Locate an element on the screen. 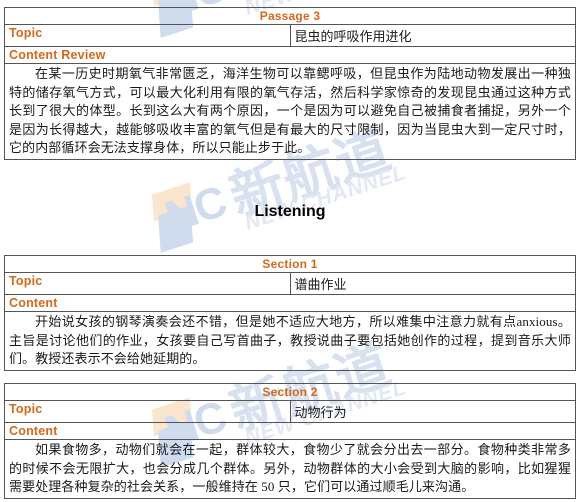 The height and width of the screenshot is (502, 580). table-row: Topic 谱曲作业 is located at coordinates (290, 283).